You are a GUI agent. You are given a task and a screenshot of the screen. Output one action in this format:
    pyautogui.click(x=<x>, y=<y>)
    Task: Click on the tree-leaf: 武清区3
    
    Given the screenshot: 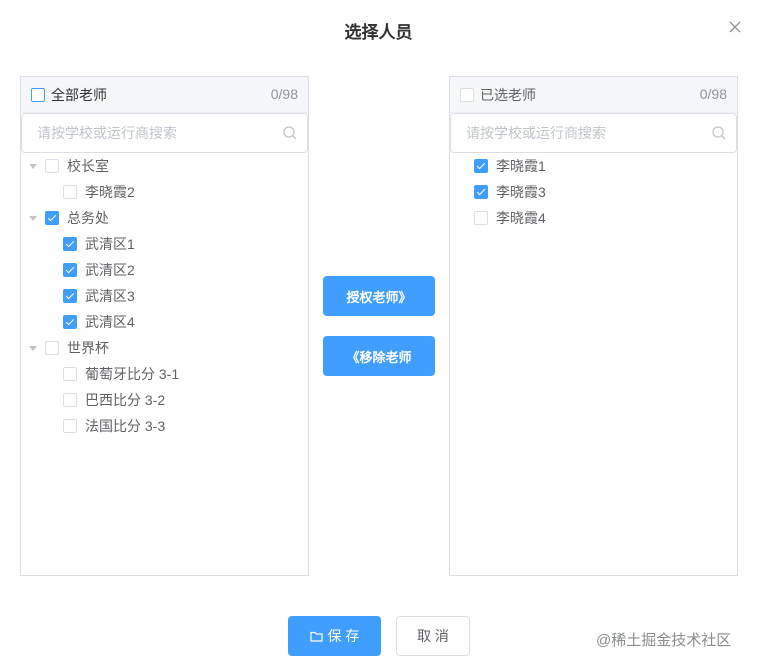 What is the action you would take?
    pyautogui.click(x=164, y=296)
    